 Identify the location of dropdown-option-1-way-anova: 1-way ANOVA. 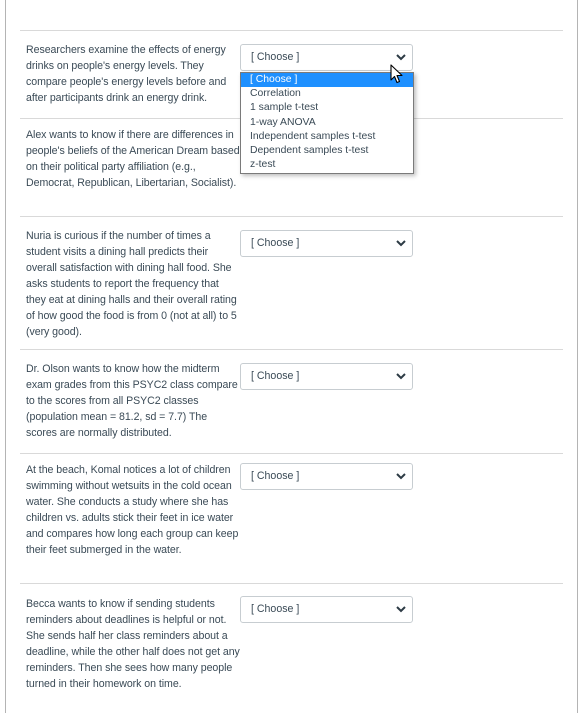
(327, 123).